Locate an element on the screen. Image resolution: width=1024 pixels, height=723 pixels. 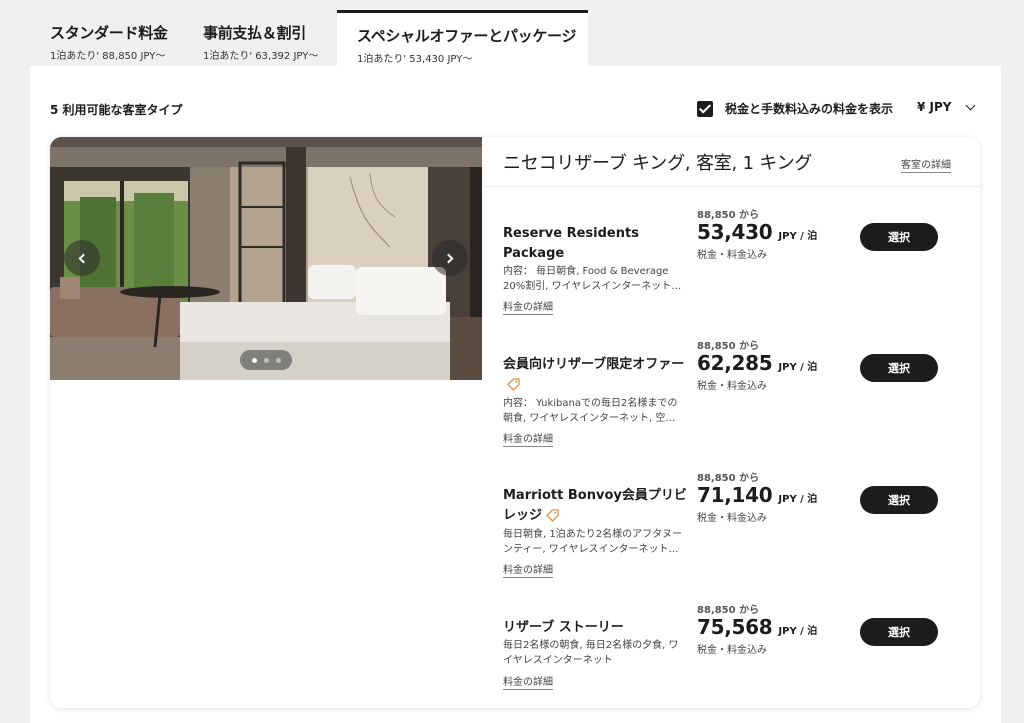
rate-name: リザーブ ストーリー is located at coordinates (563, 627).